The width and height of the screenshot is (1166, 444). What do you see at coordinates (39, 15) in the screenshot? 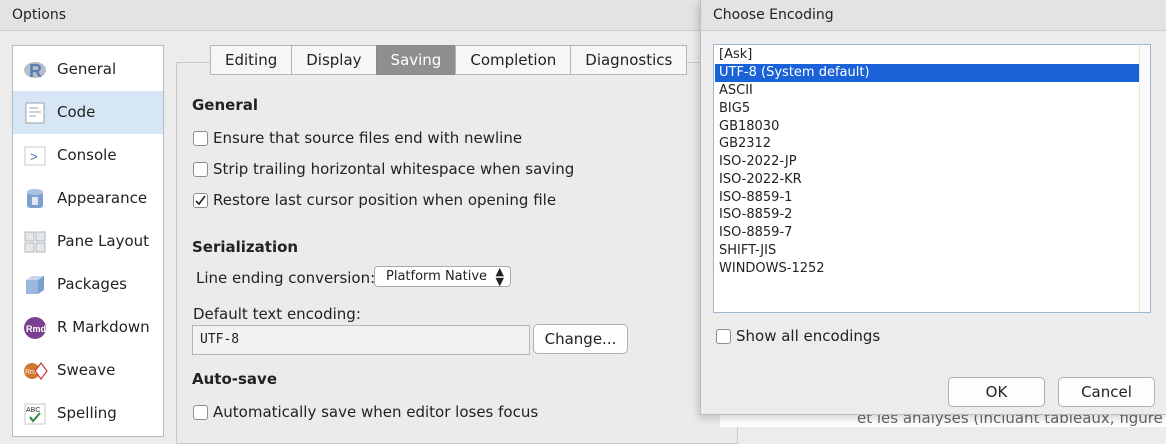
I see `options-window-title: Options` at bounding box center [39, 15].